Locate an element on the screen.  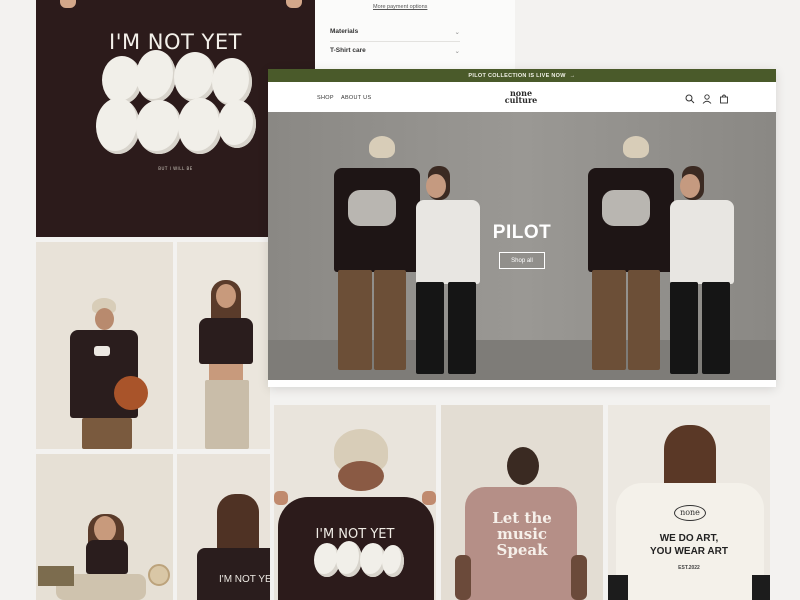
accordion-materials: Materials ⌄ is located at coordinates (395, 32).